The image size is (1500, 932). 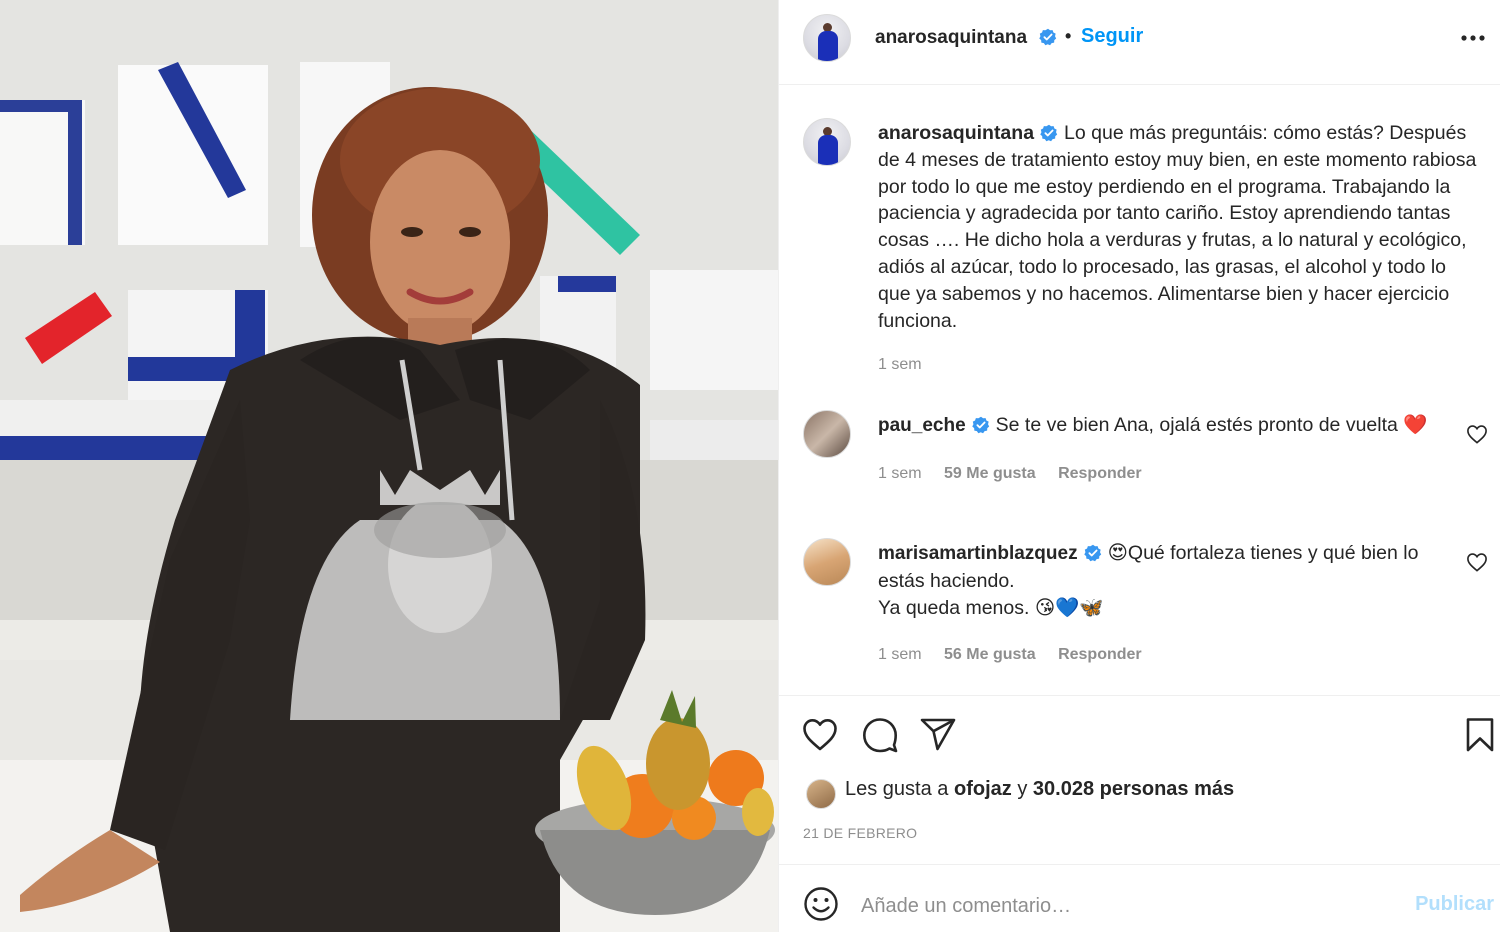 What do you see at coordinates (860, 833) in the screenshot?
I see `post-date: 21 DE FEBRERO` at bounding box center [860, 833].